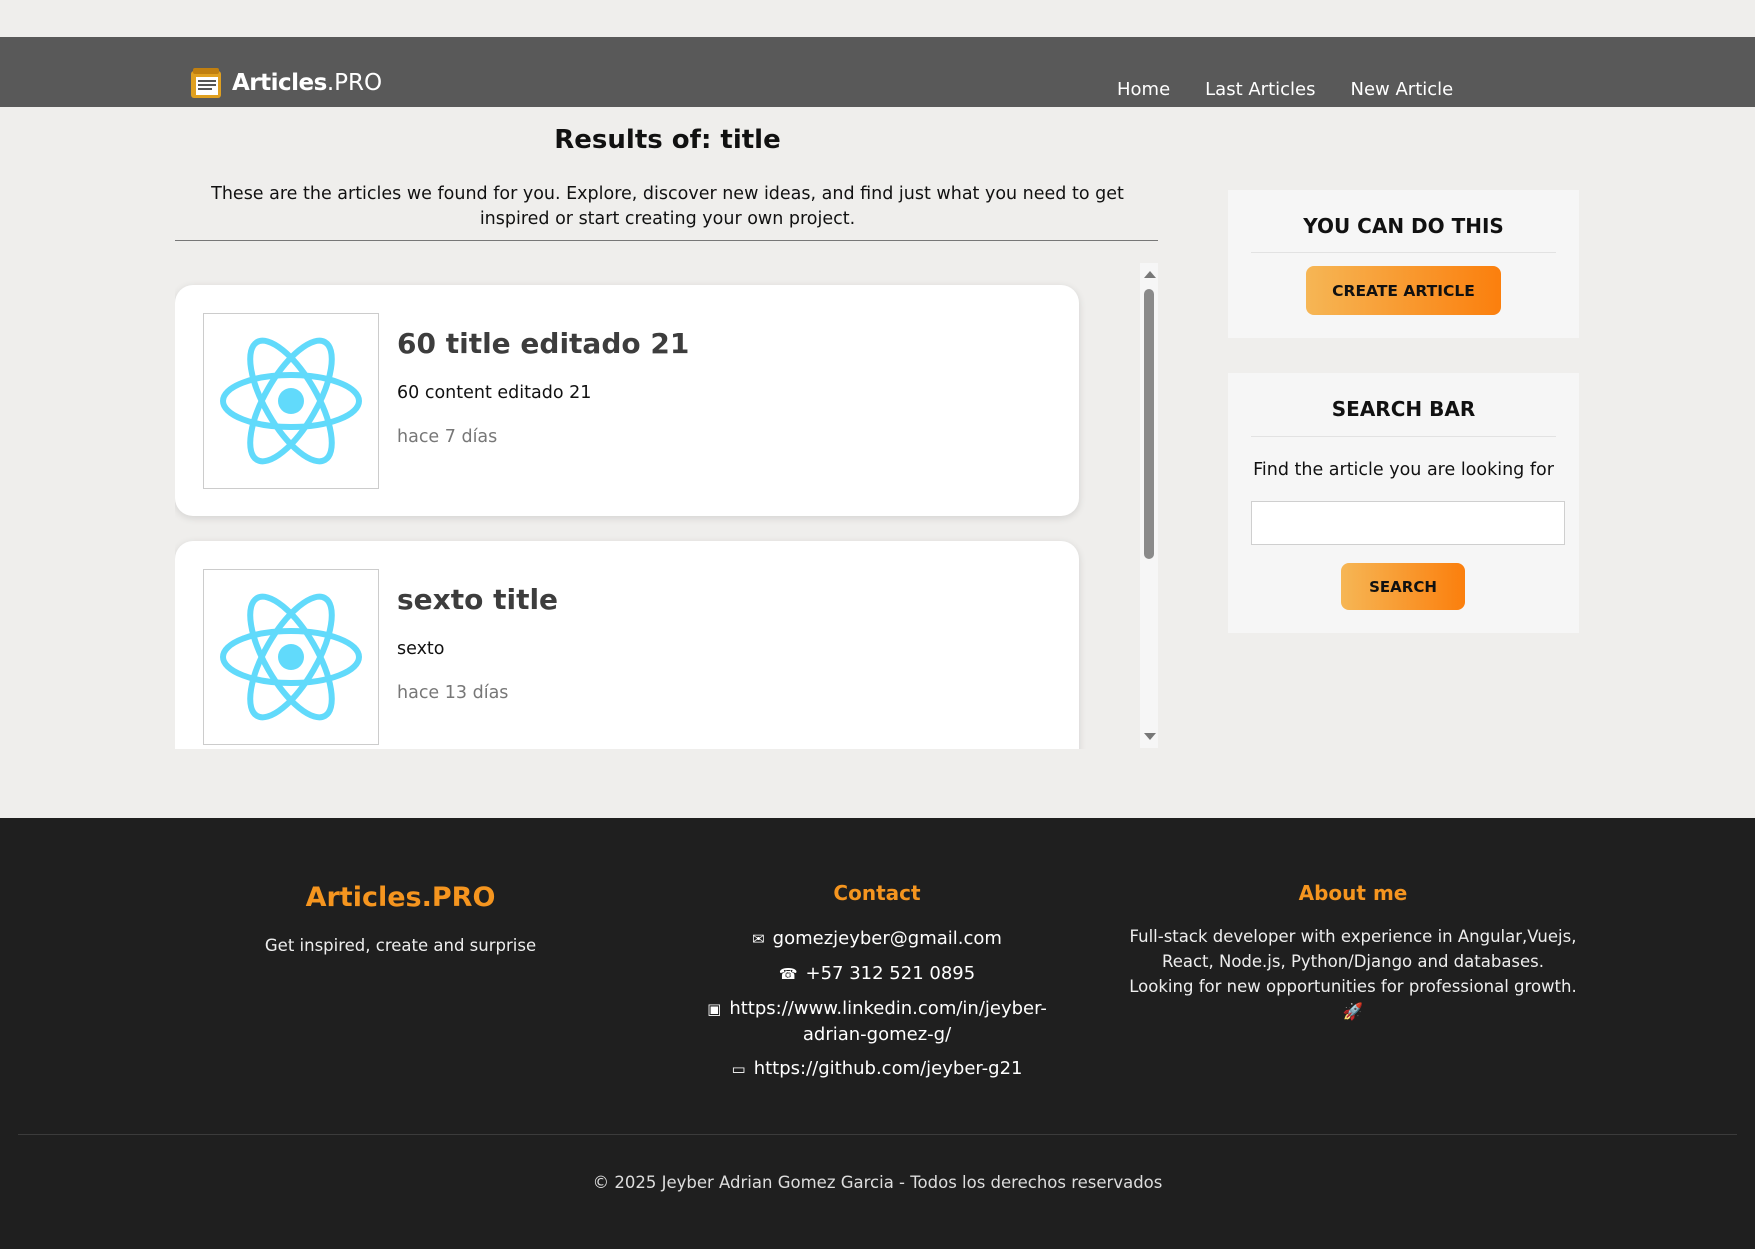 The image size is (1755, 1249). I want to click on footer-brand: Articles.PRO, so click(400, 897).